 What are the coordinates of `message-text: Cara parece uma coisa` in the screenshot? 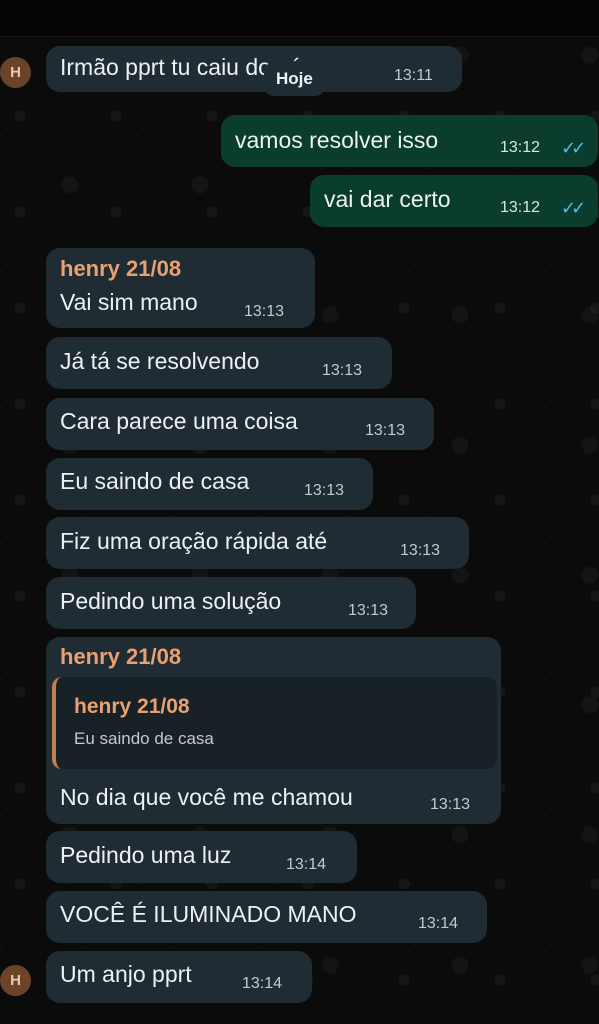 It's located at (179, 421).